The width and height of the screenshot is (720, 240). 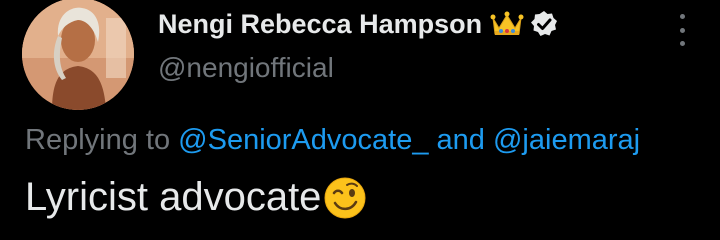 I want to click on mention-link-2: @jaiemaraj, so click(x=566, y=140).